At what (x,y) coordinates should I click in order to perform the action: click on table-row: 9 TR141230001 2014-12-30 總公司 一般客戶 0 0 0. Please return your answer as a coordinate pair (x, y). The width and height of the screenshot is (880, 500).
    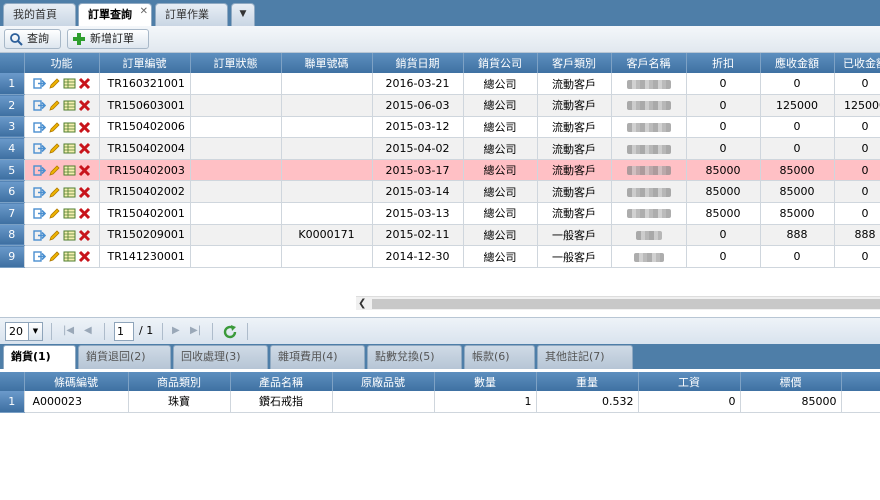
    Looking at the image, I should click on (440, 256).